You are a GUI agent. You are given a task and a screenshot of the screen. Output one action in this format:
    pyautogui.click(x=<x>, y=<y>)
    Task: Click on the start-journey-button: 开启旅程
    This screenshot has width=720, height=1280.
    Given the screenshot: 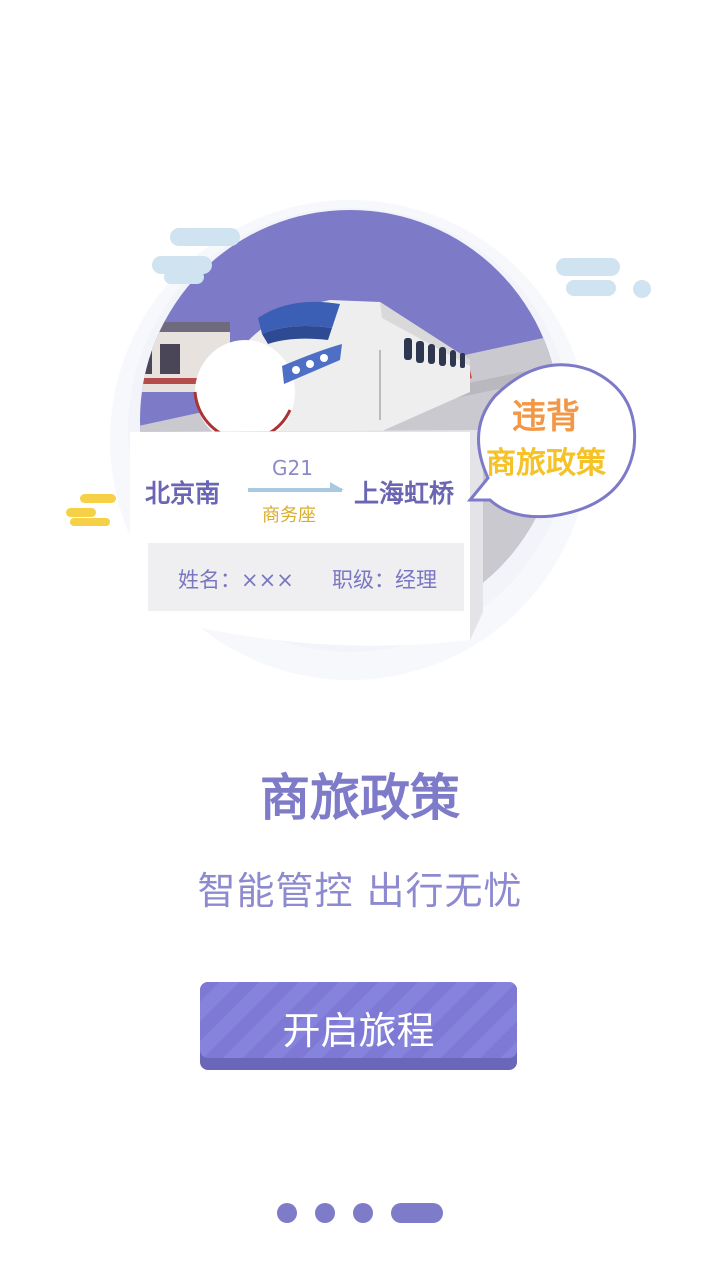 What is the action you would take?
    pyautogui.click(x=358, y=1026)
    